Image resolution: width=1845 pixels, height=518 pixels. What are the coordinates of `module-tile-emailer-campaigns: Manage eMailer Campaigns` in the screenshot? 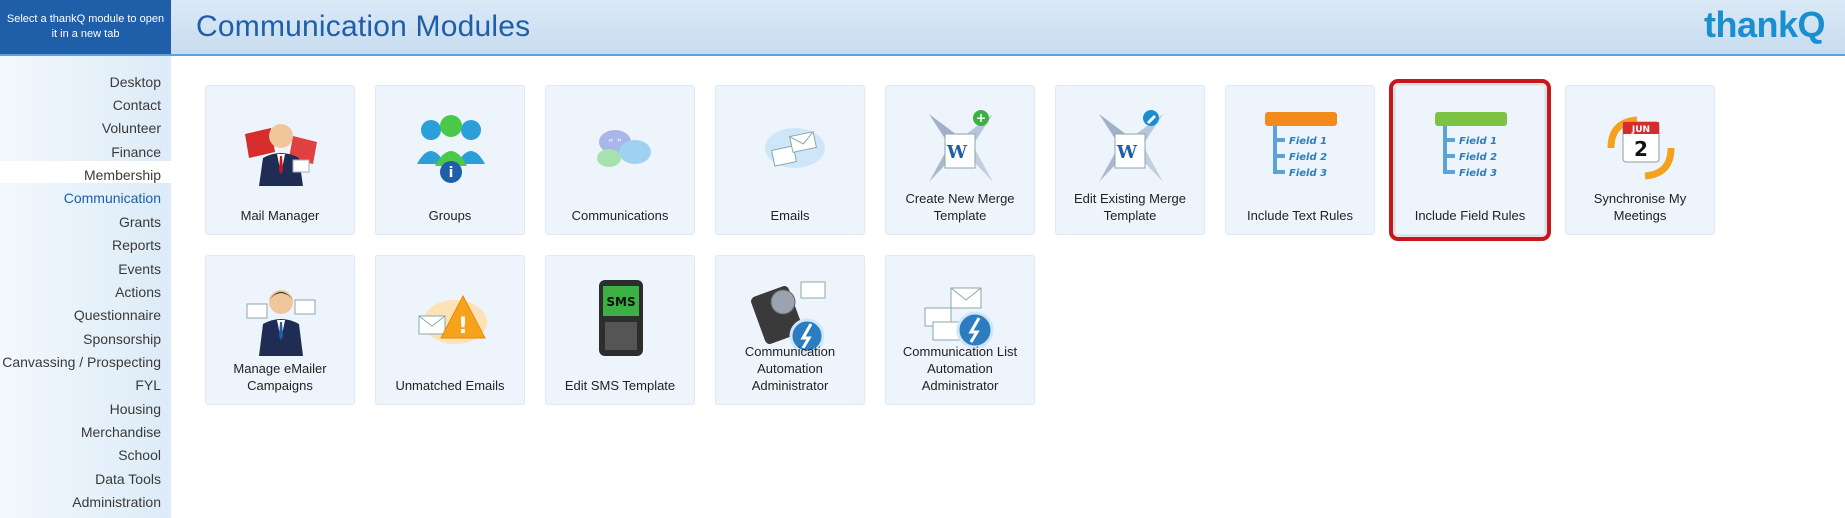 It's located at (280, 330).